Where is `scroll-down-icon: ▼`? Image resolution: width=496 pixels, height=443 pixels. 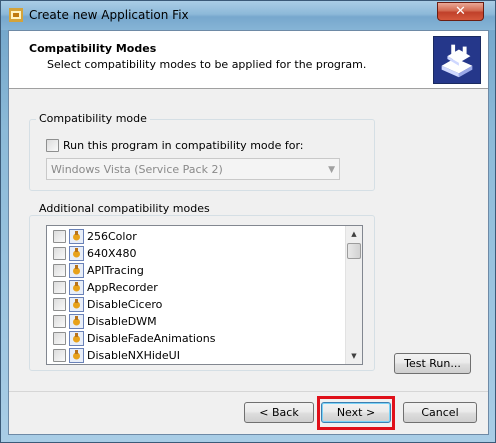
scroll-down-icon: ▼ is located at coordinates (354, 356).